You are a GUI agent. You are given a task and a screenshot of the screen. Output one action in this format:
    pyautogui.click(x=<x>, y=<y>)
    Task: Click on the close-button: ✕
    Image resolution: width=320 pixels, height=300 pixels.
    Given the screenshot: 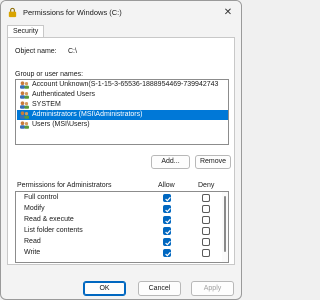 What is the action you would take?
    pyautogui.click(x=228, y=13)
    